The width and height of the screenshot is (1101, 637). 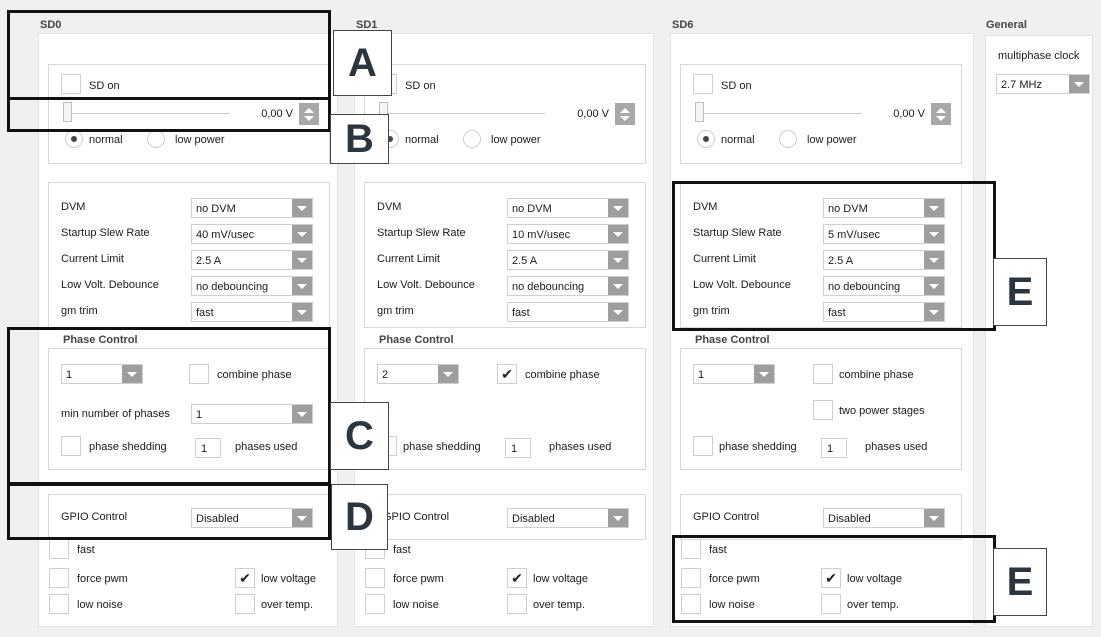 I want to click on sd1-debounce-select: no debouncing, so click(x=568, y=286).